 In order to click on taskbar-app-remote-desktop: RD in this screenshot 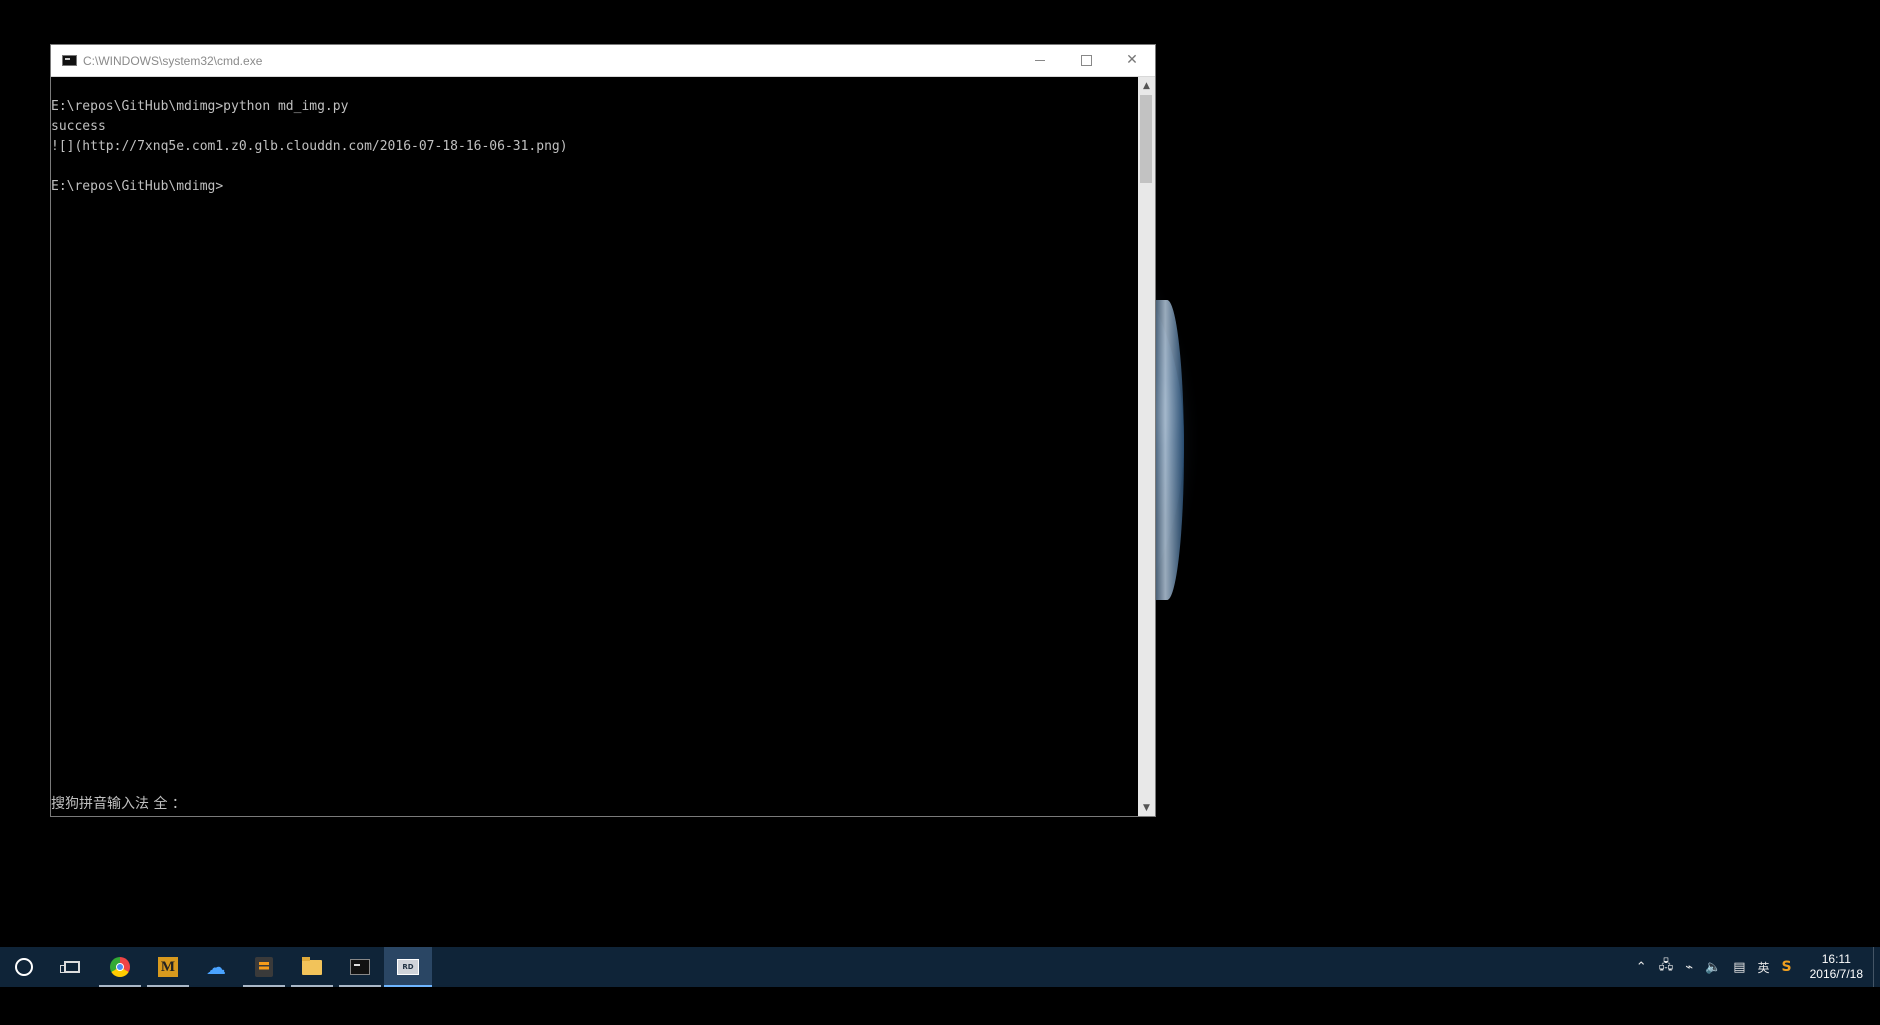, I will do `click(408, 967)`.